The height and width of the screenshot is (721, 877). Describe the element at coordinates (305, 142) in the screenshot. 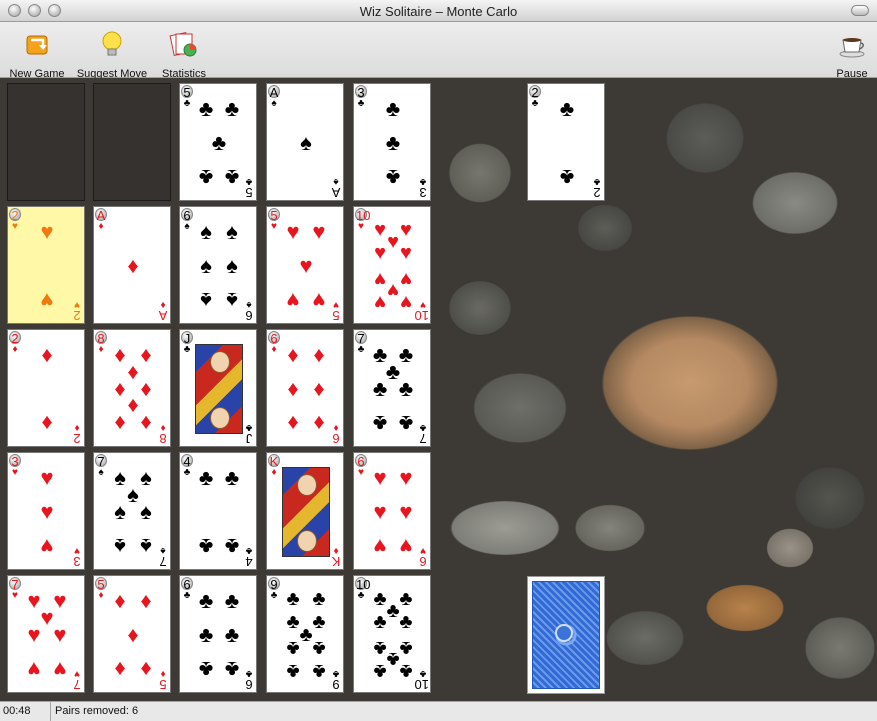

I see `card-ace-of-spades: A ♠ A ♠ ♠` at that location.